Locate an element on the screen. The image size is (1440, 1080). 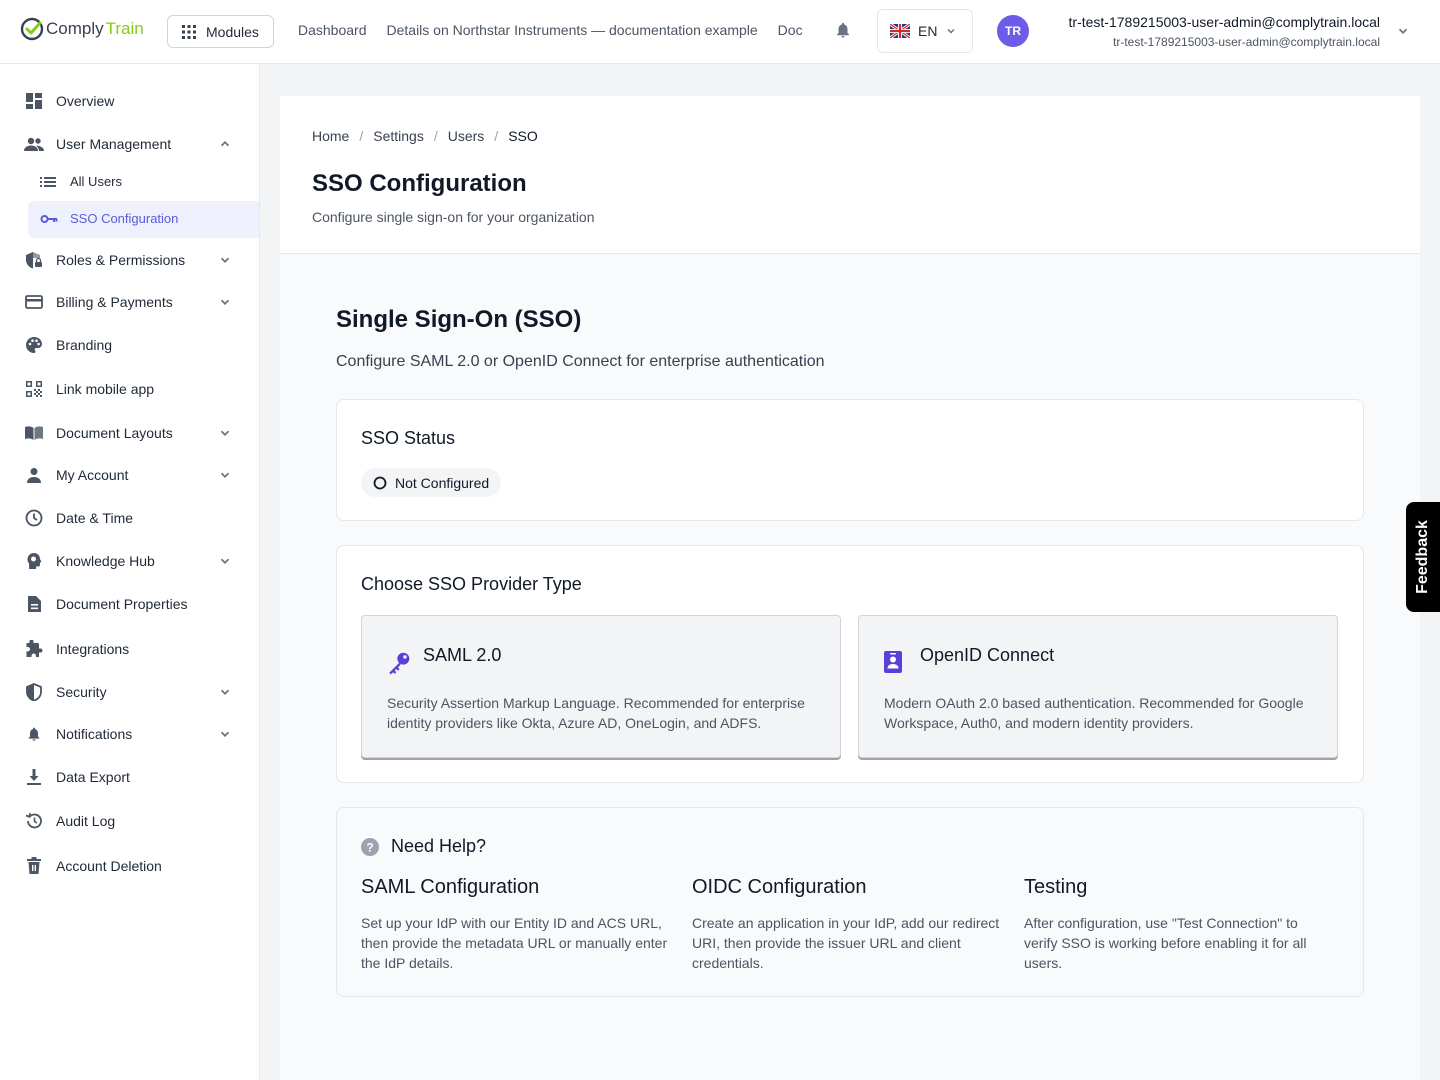
help-column-title: SAML Configuration is located at coordinates (450, 887).